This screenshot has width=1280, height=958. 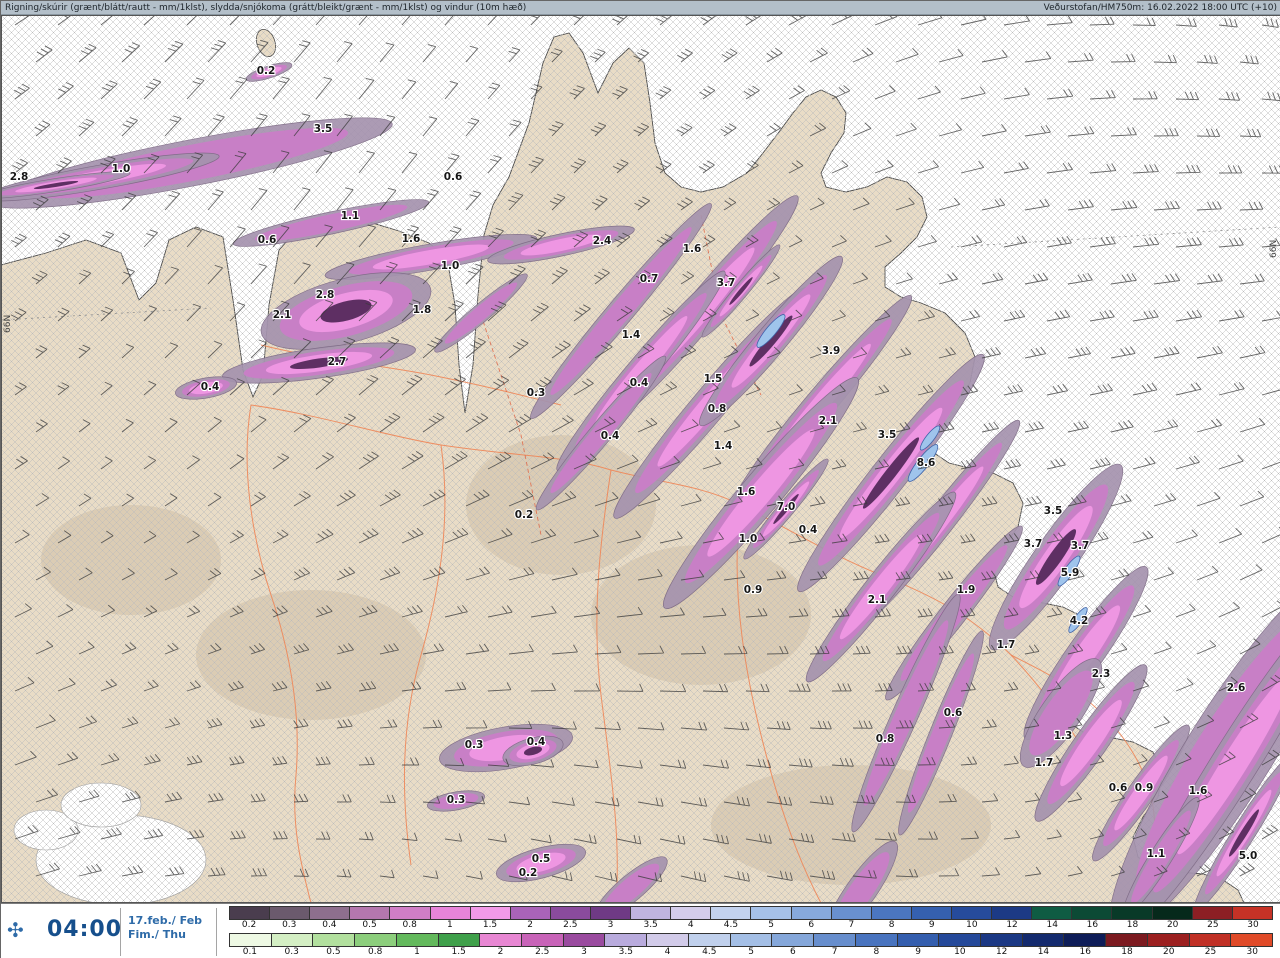 What do you see at coordinates (953, 713) in the screenshot?
I see `precip-value-label: 0.6` at bounding box center [953, 713].